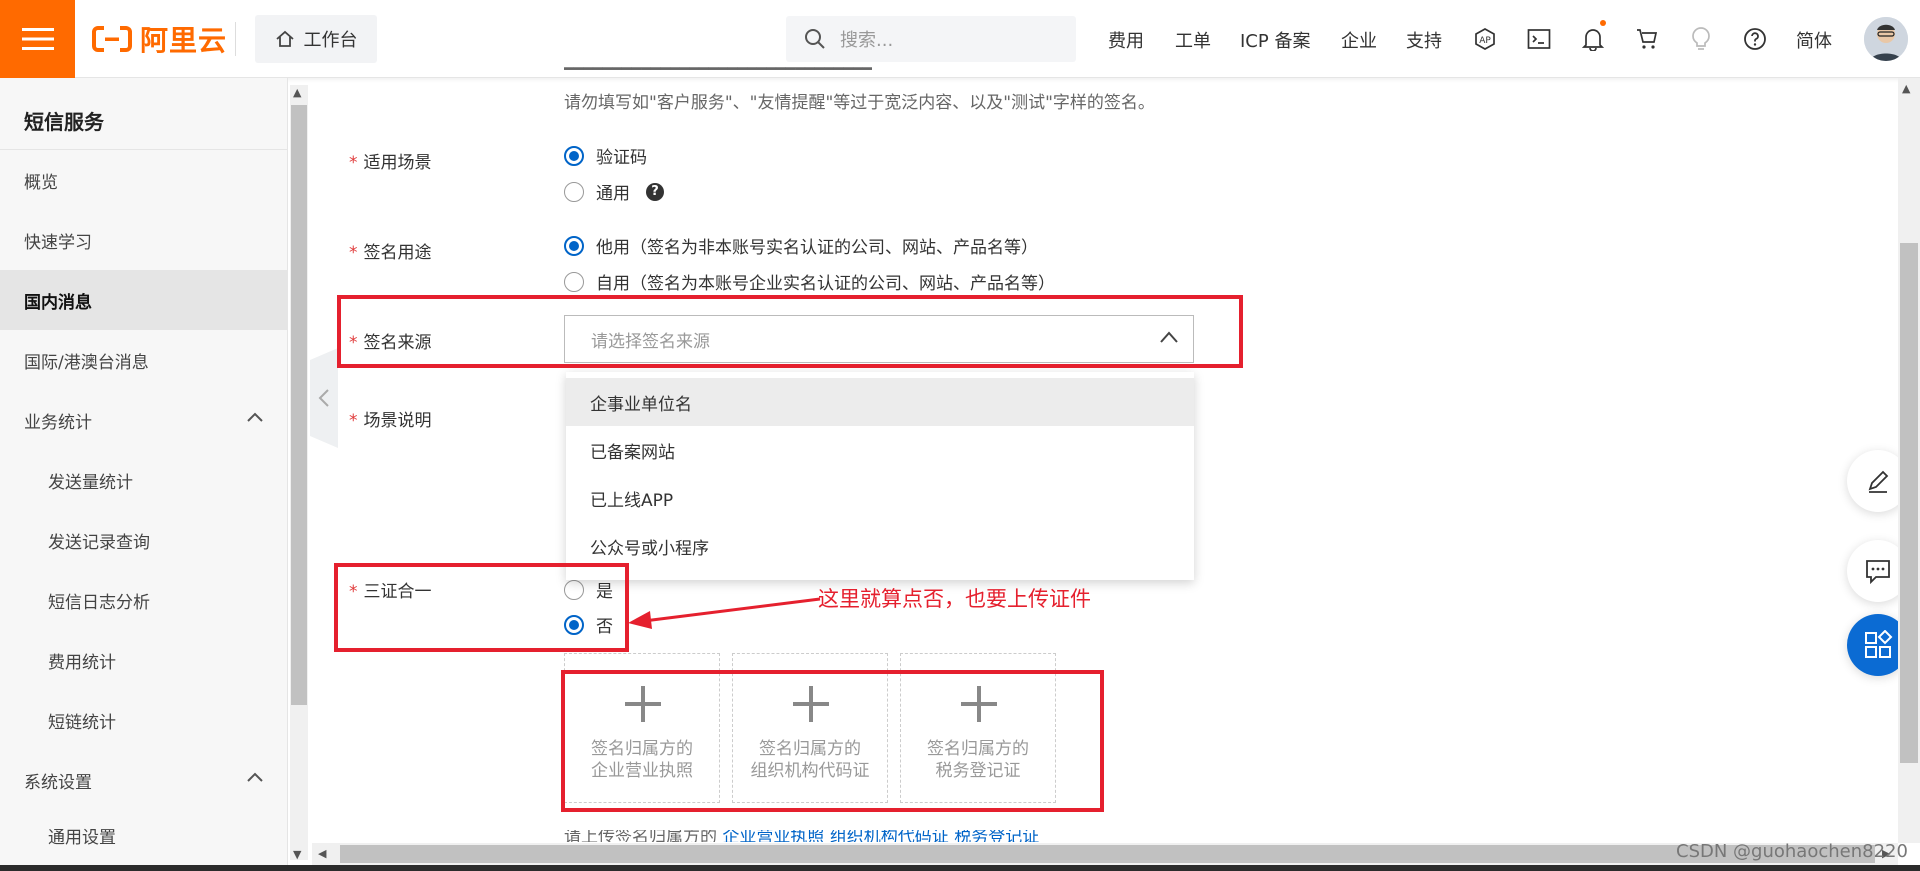 The image size is (1920, 871). Describe the element at coordinates (588, 589) in the screenshot. I see `three-in-one-yes: 是` at that location.